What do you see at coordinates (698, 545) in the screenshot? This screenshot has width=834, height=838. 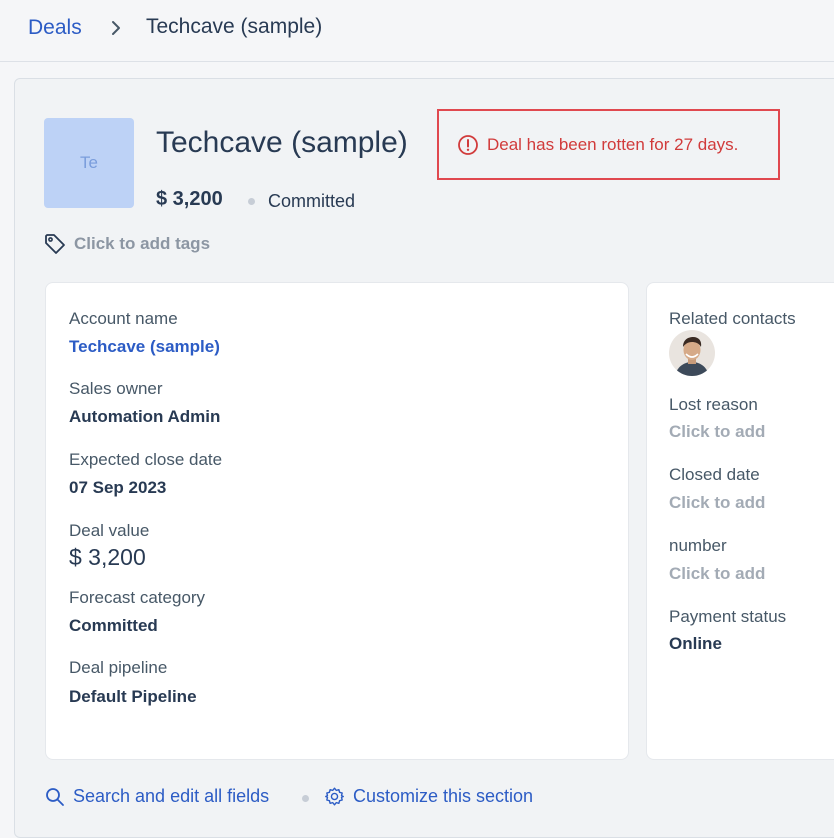 I see `number-label: number` at bounding box center [698, 545].